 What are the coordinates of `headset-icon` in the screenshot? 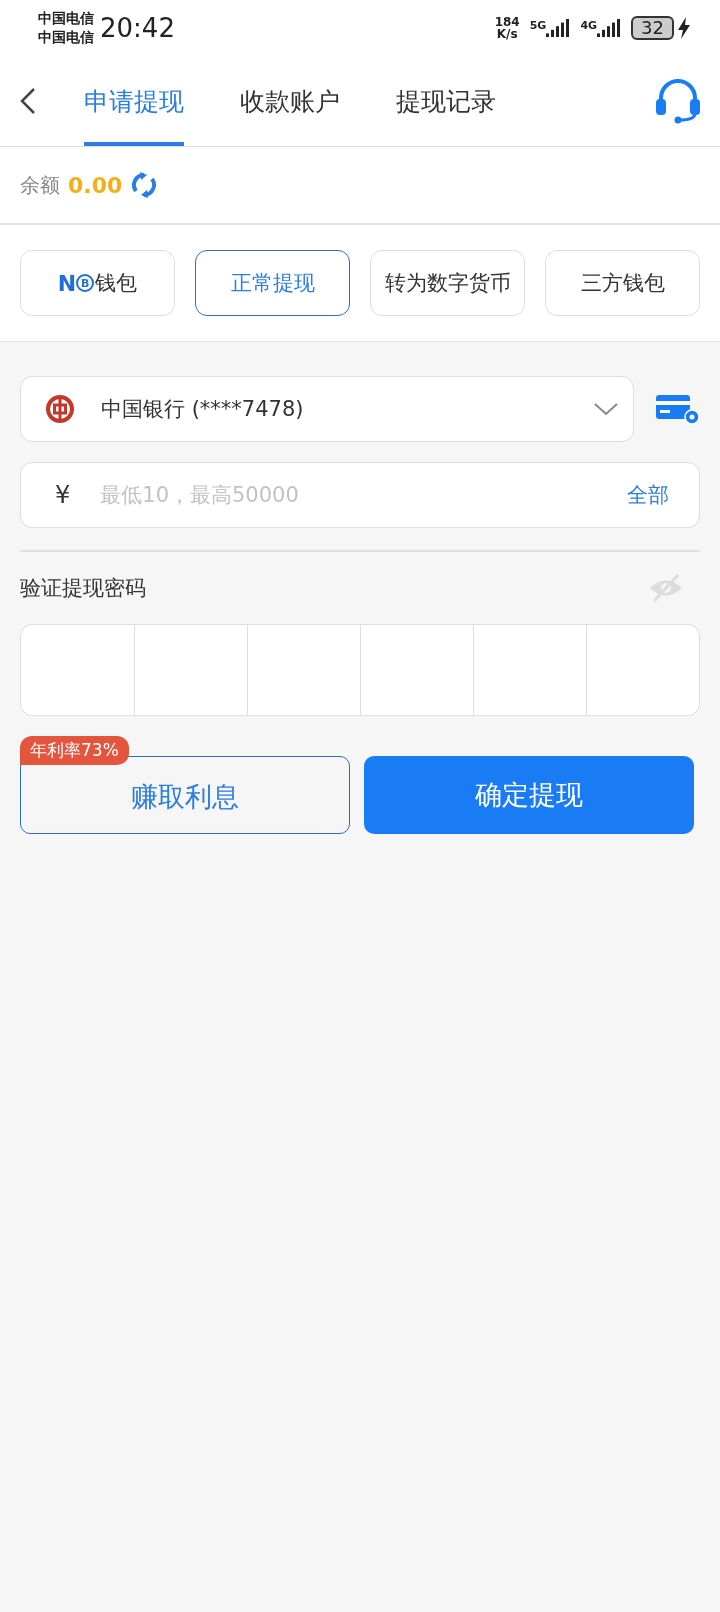 It's located at (678, 101).